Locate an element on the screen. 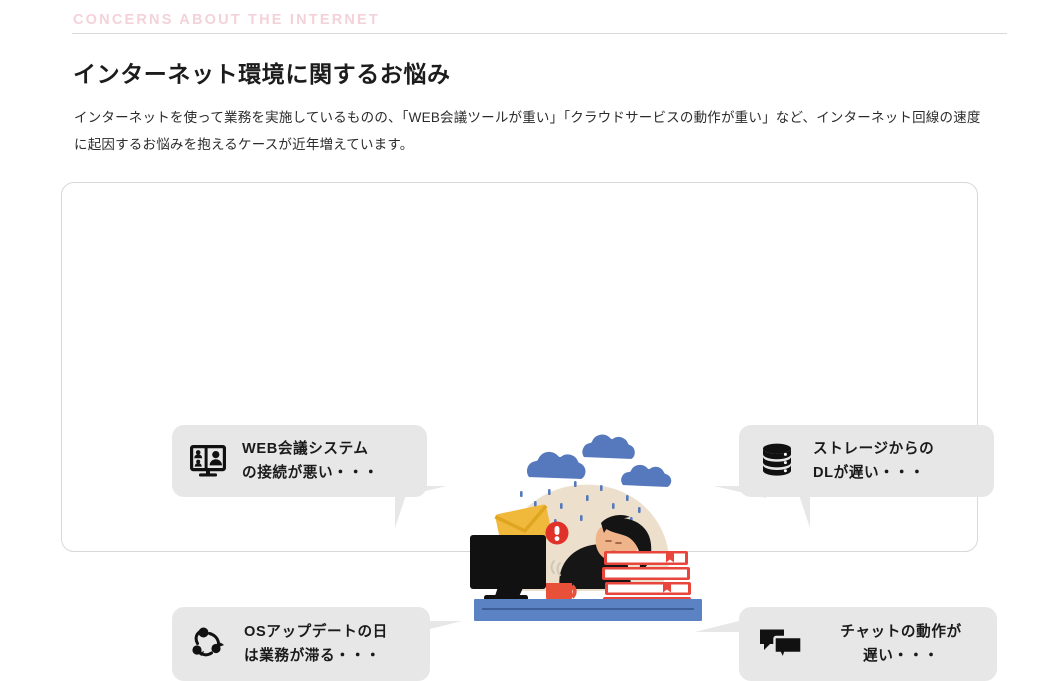  concern-bubble-storage-download: ストレージからの DLが遅い・・・ is located at coordinates (866, 461).